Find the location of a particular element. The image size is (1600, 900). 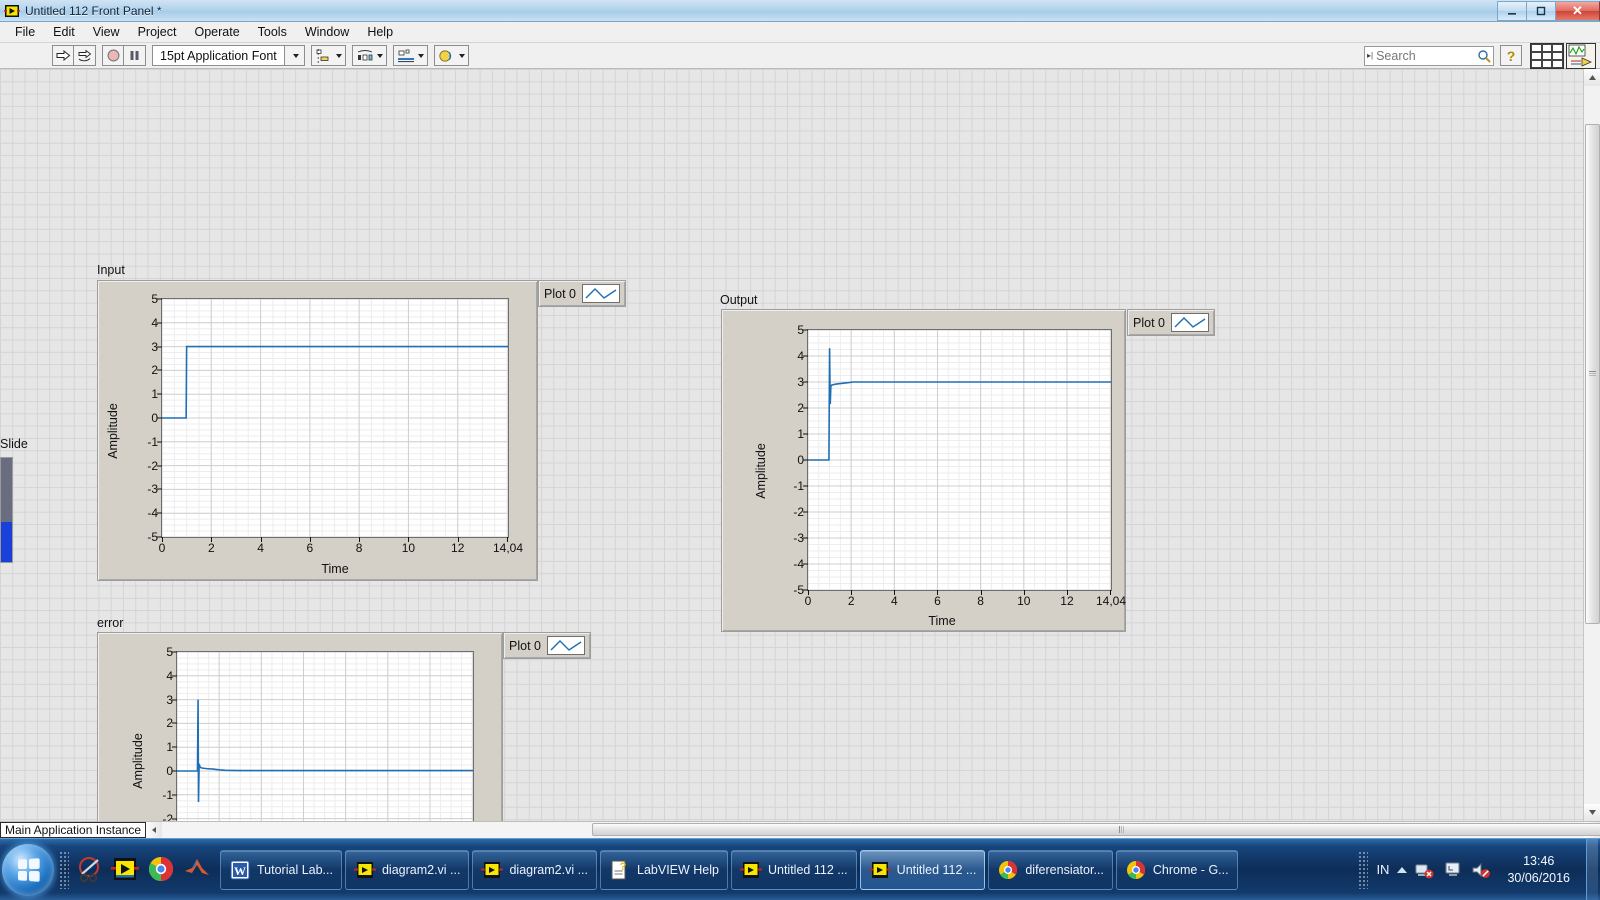

start-button is located at coordinates (28, 869).